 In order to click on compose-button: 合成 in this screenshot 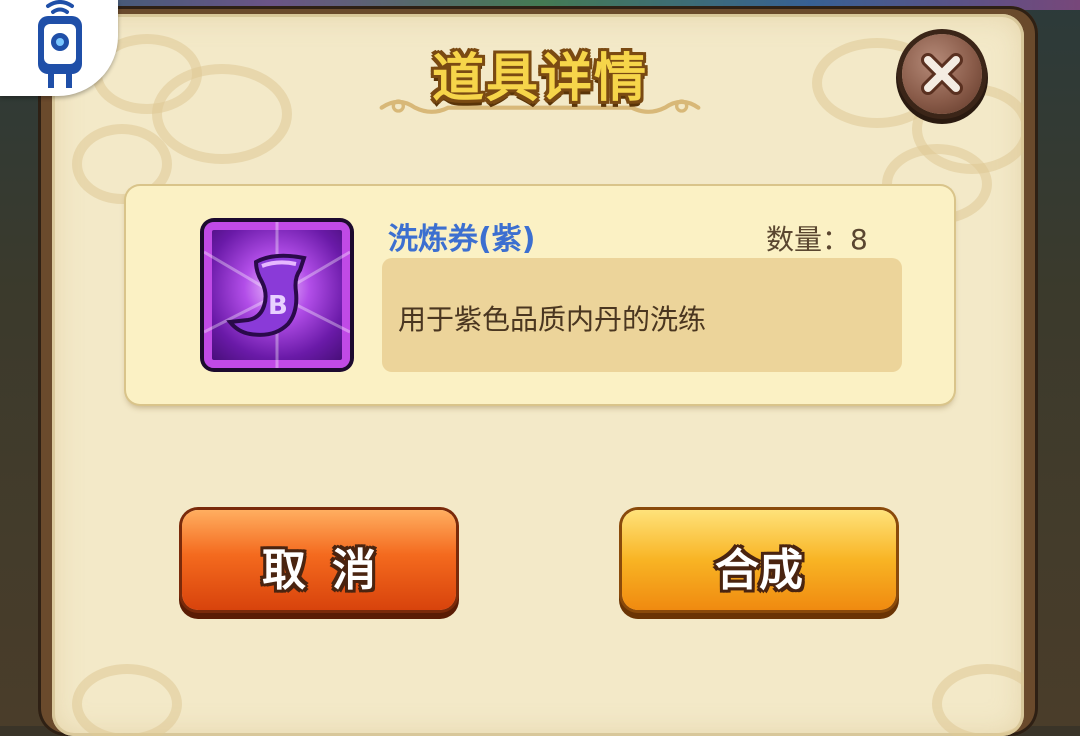, I will do `click(759, 560)`.